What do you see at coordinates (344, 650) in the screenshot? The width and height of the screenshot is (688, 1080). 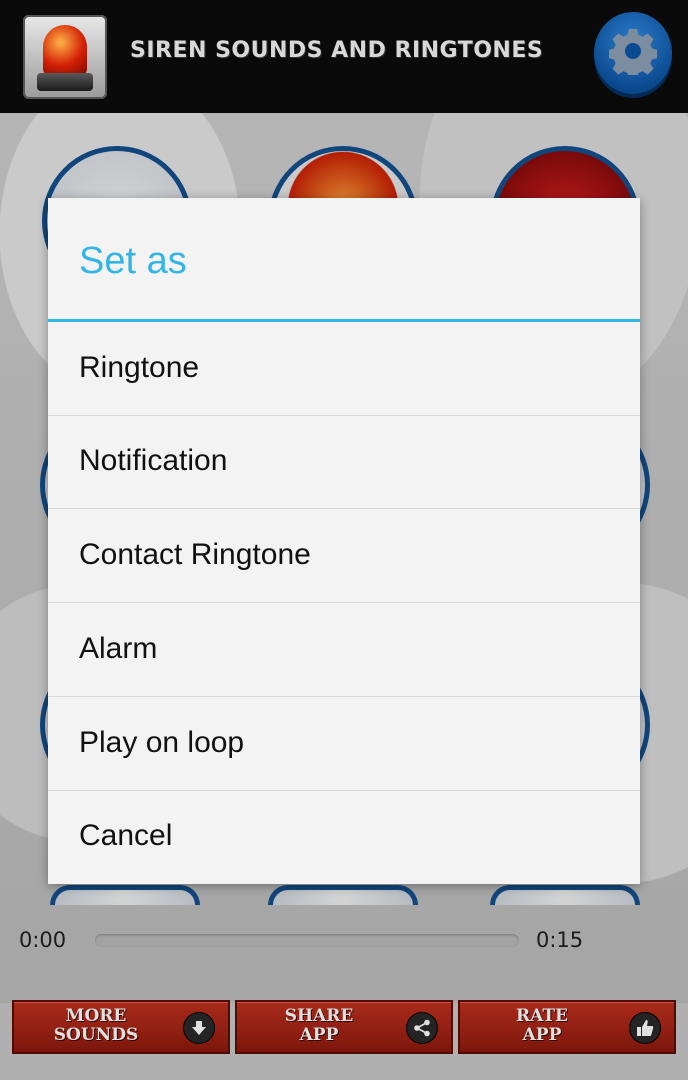 I see `option-alarm: Alarm` at bounding box center [344, 650].